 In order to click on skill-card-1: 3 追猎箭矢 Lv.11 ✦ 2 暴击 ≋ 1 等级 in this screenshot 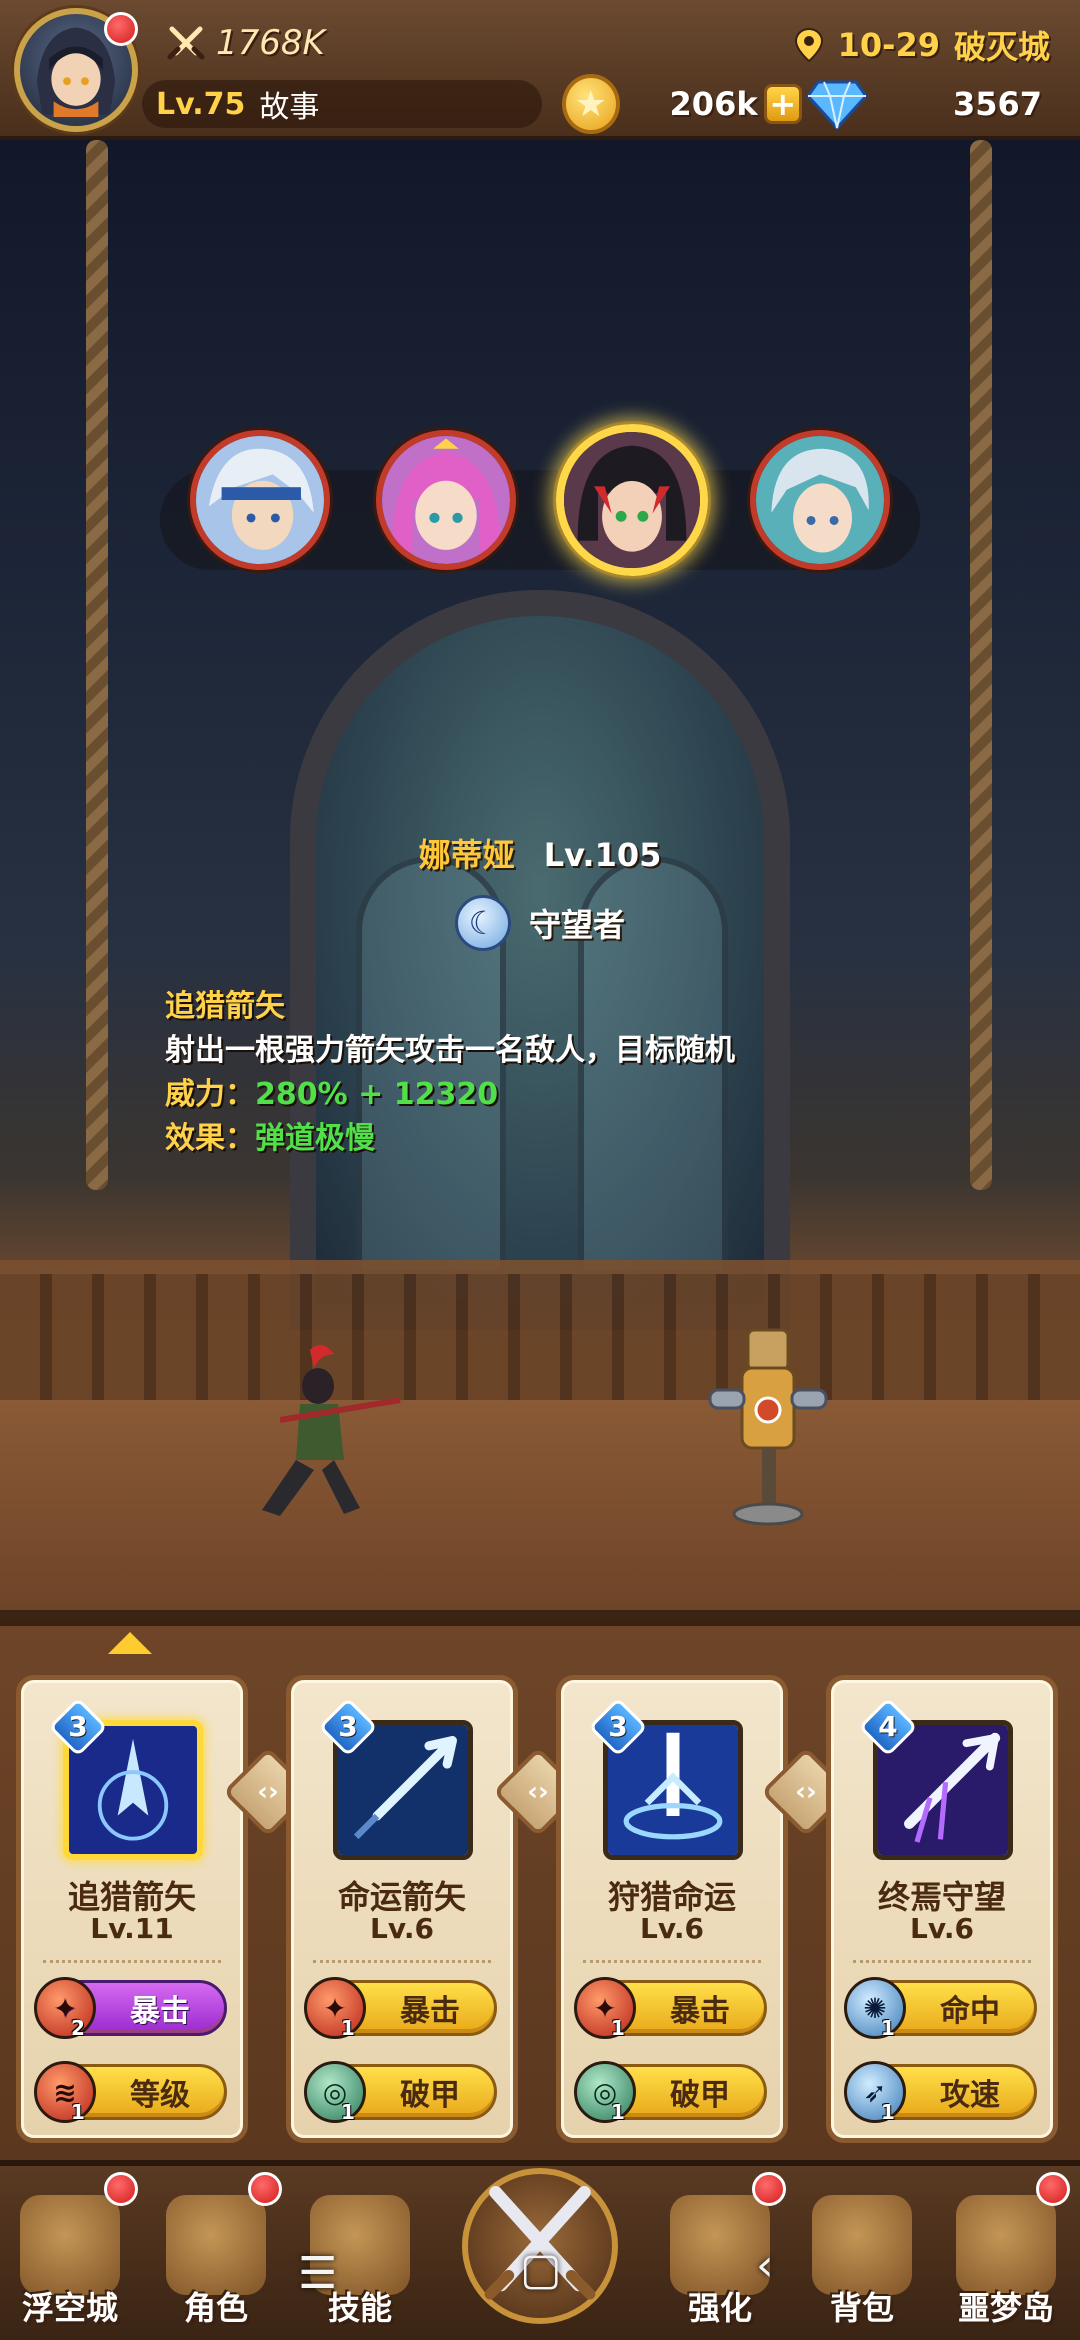, I will do `click(132, 1909)`.